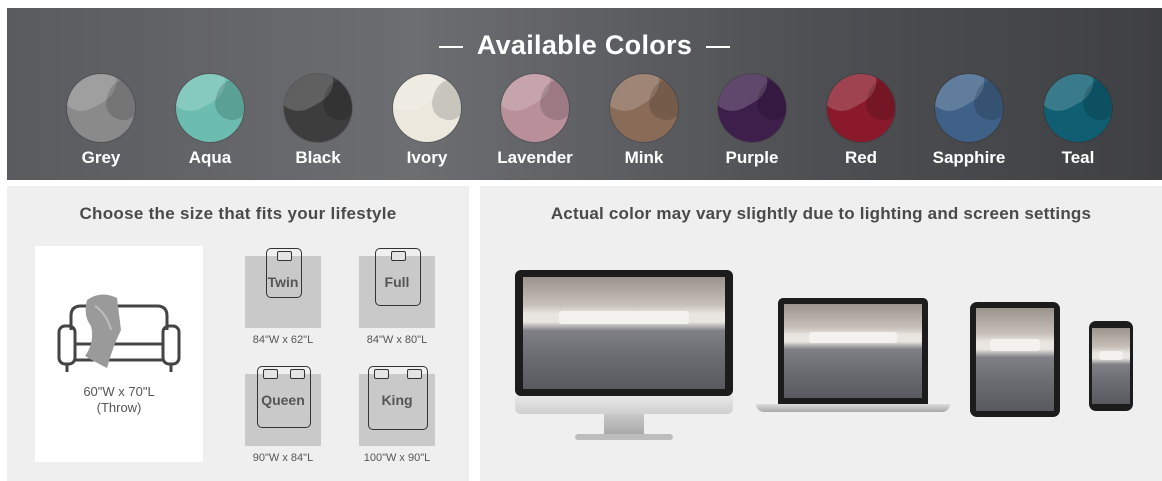 The width and height of the screenshot is (1162, 481). I want to click on bed-size-twin: Twin 84"W x 62"L, so click(283, 297).